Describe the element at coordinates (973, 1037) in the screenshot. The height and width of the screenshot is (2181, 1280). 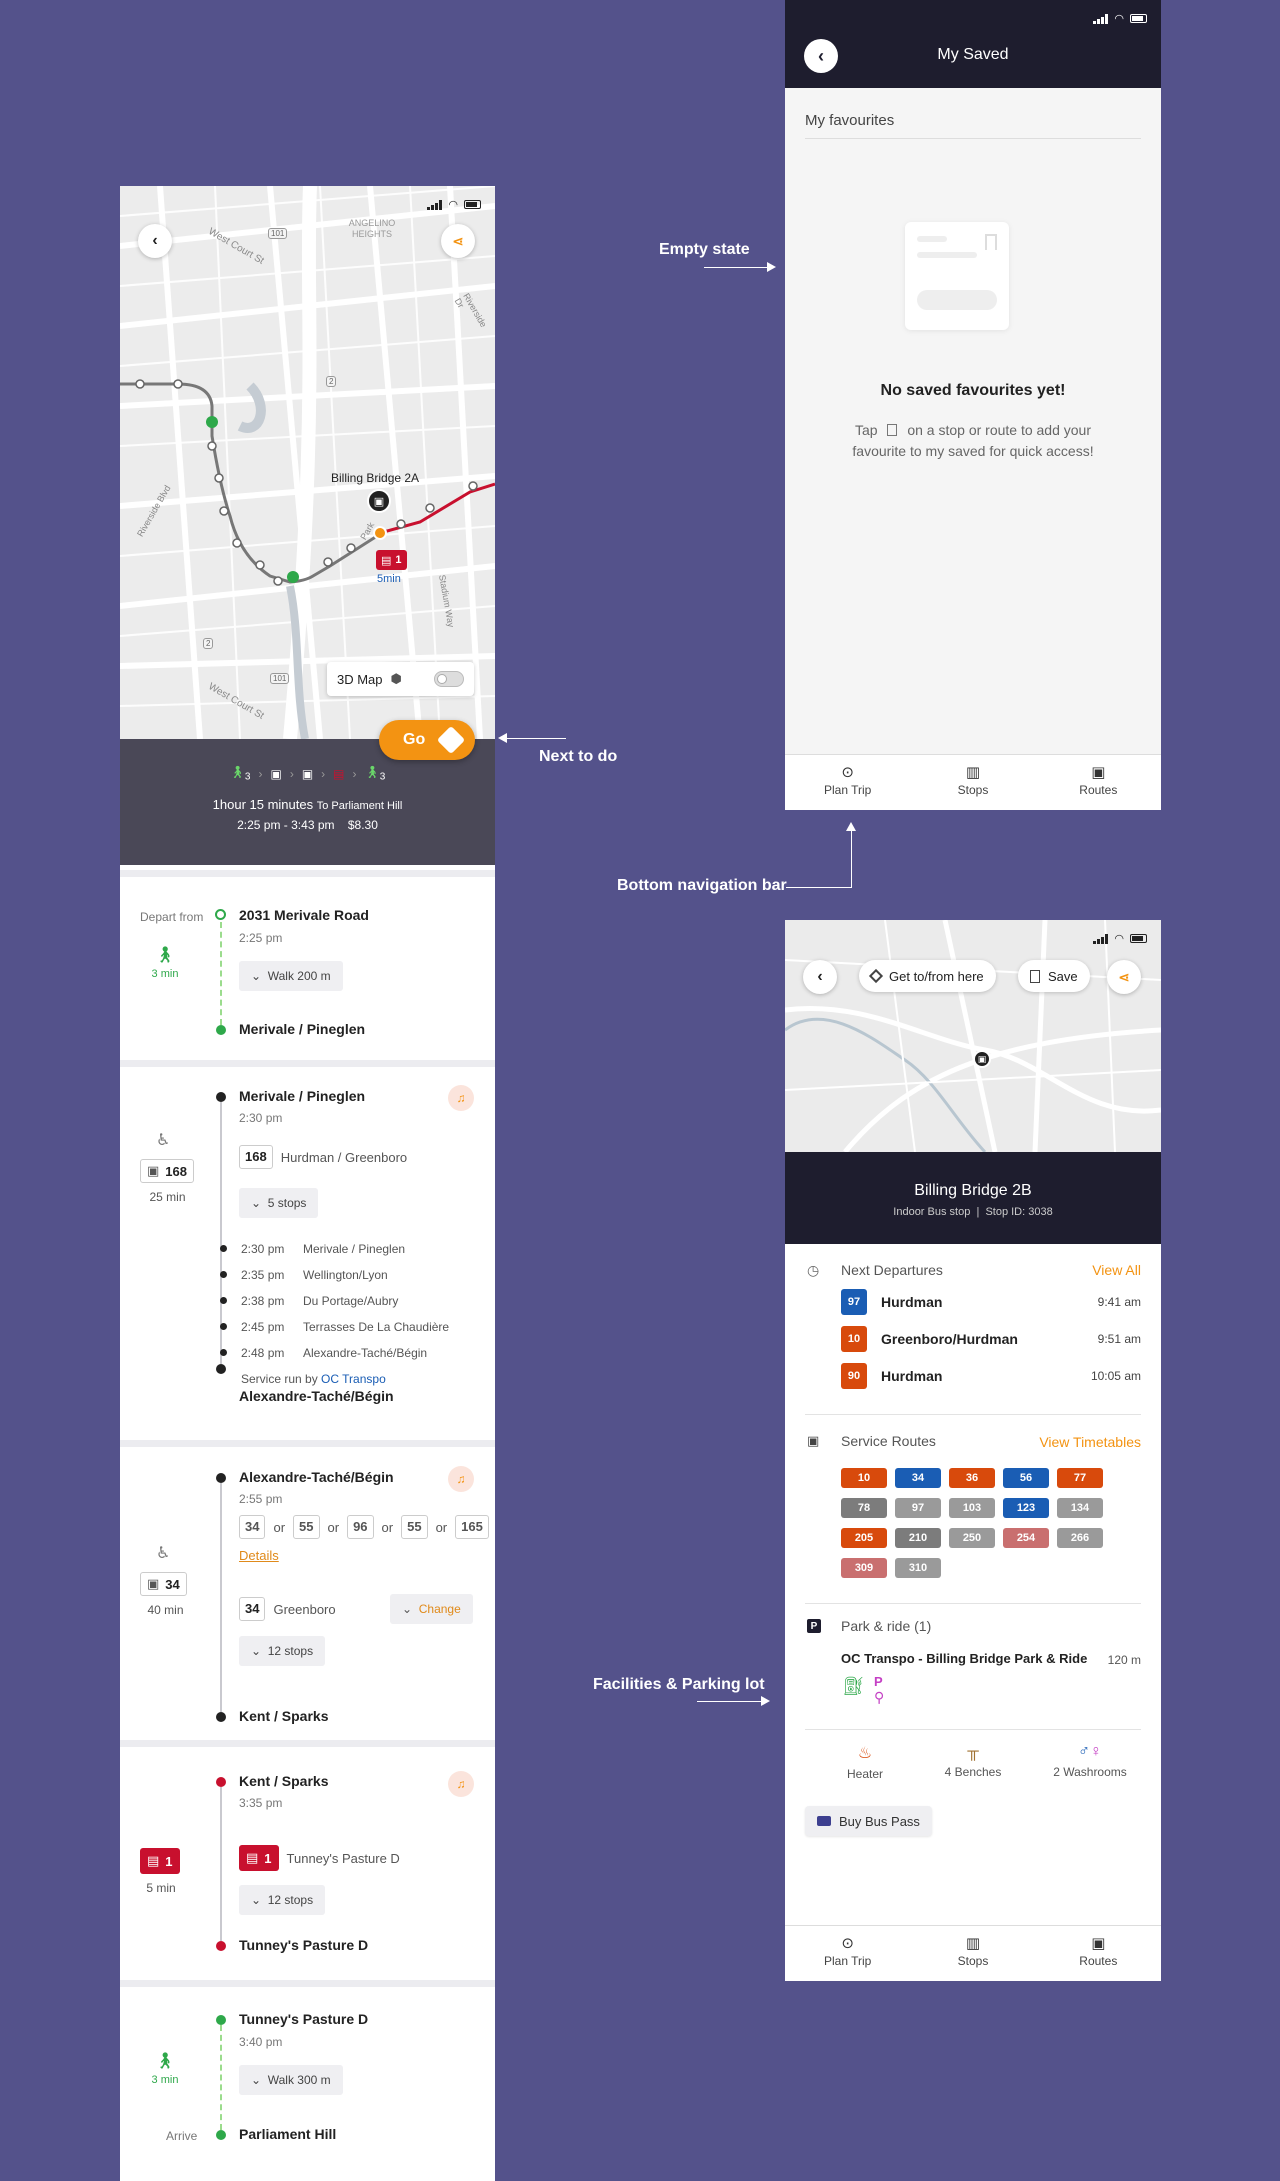
I see `stop-map: ◠ ‹ Get to/from here Save ⋖ ▣` at that location.